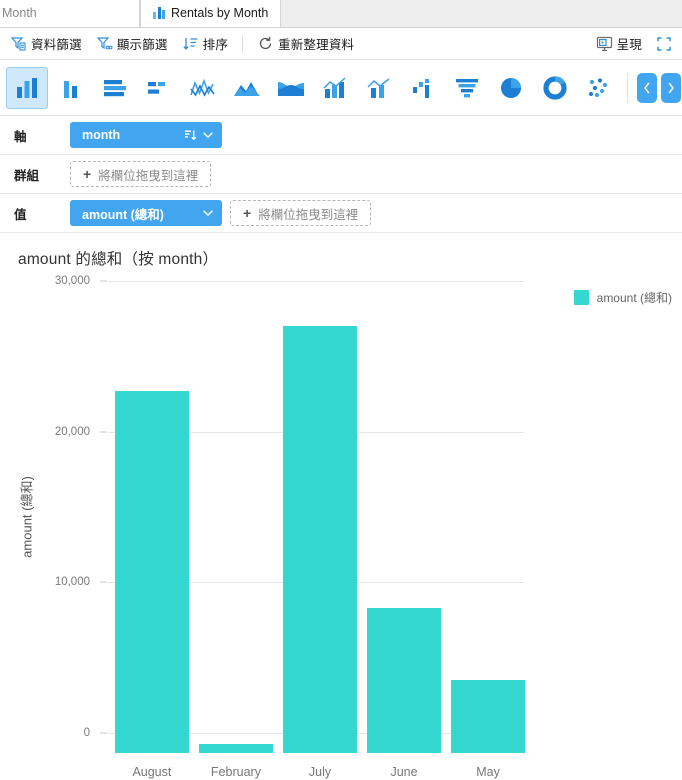 This screenshot has width=682, height=780. I want to click on present-button: 呈現, so click(619, 43).